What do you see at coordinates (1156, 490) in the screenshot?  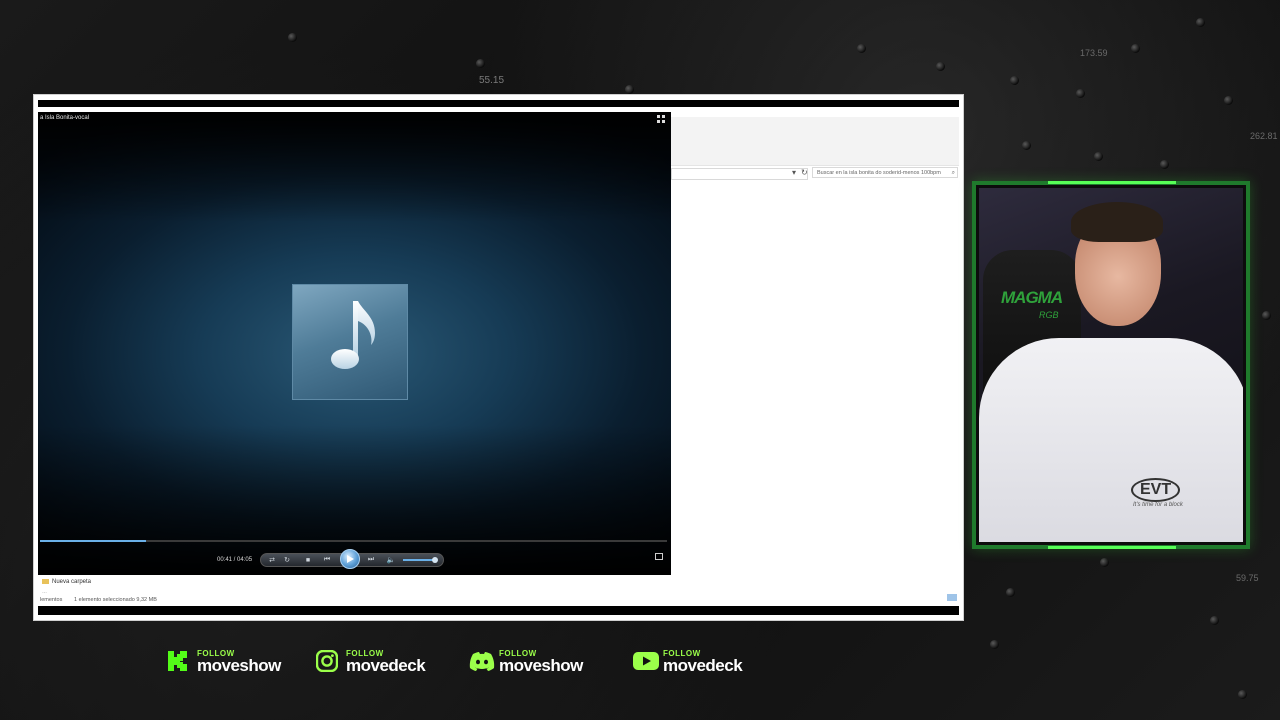 I see `shirt-logo: EVT` at bounding box center [1156, 490].